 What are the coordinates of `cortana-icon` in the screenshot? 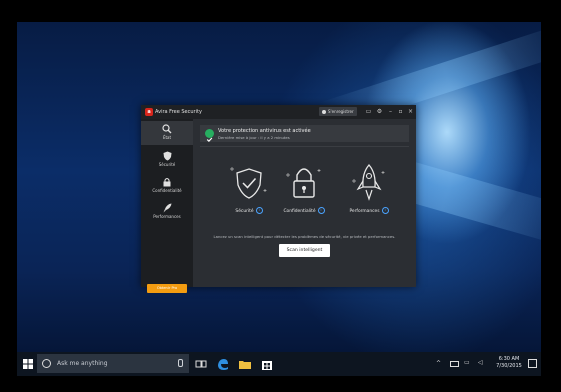 It's located at (46, 363).